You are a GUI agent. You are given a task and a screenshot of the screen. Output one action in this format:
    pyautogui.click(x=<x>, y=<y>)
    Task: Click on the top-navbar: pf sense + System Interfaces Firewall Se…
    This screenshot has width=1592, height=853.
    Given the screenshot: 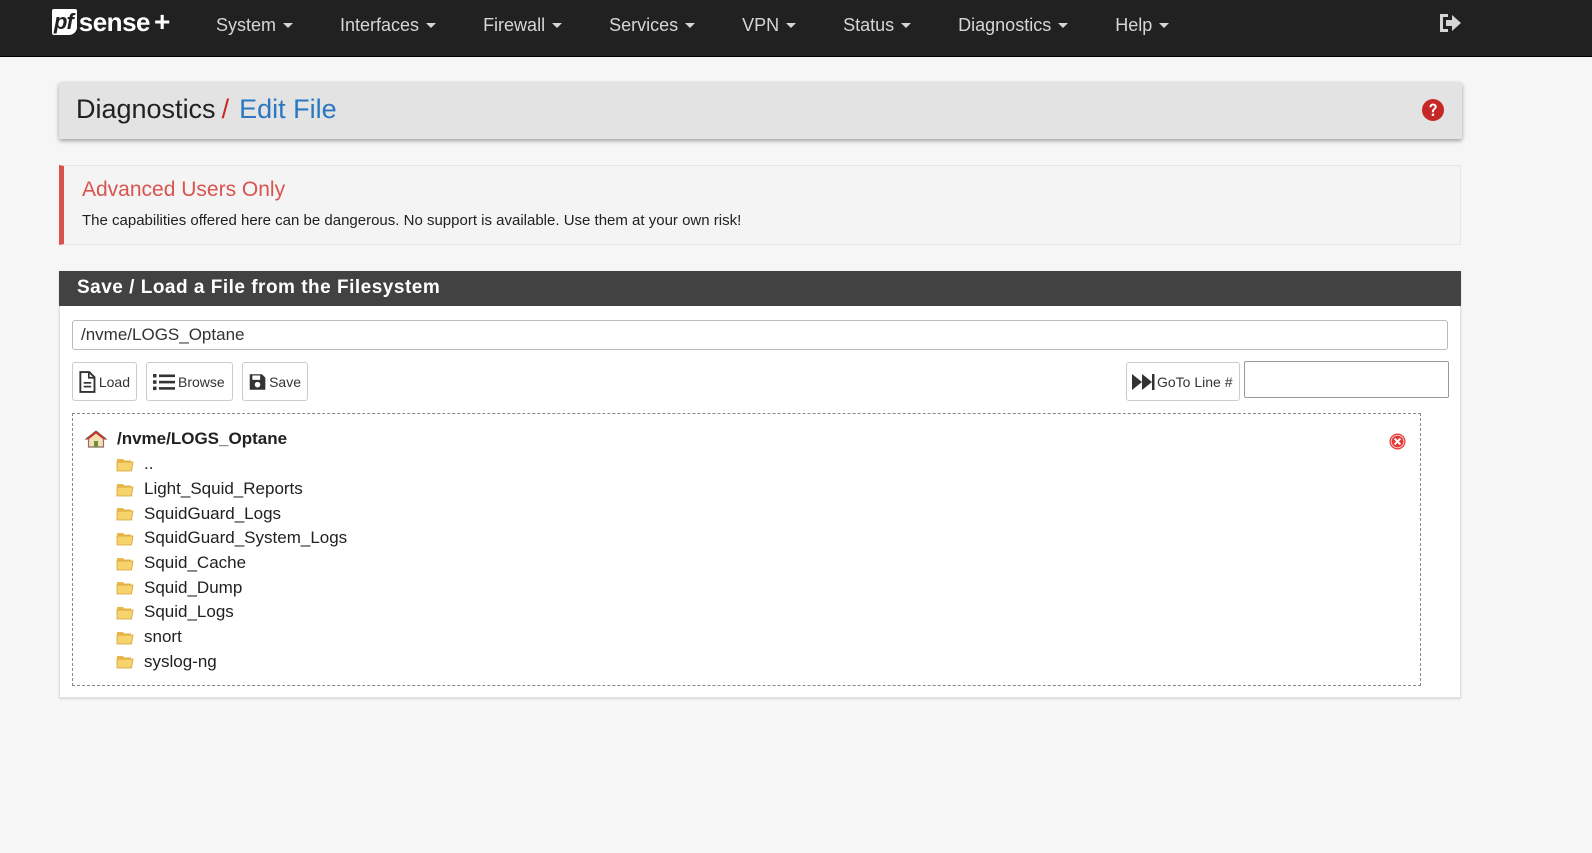 What is the action you would take?
    pyautogui.click(x=796, y=28)
    